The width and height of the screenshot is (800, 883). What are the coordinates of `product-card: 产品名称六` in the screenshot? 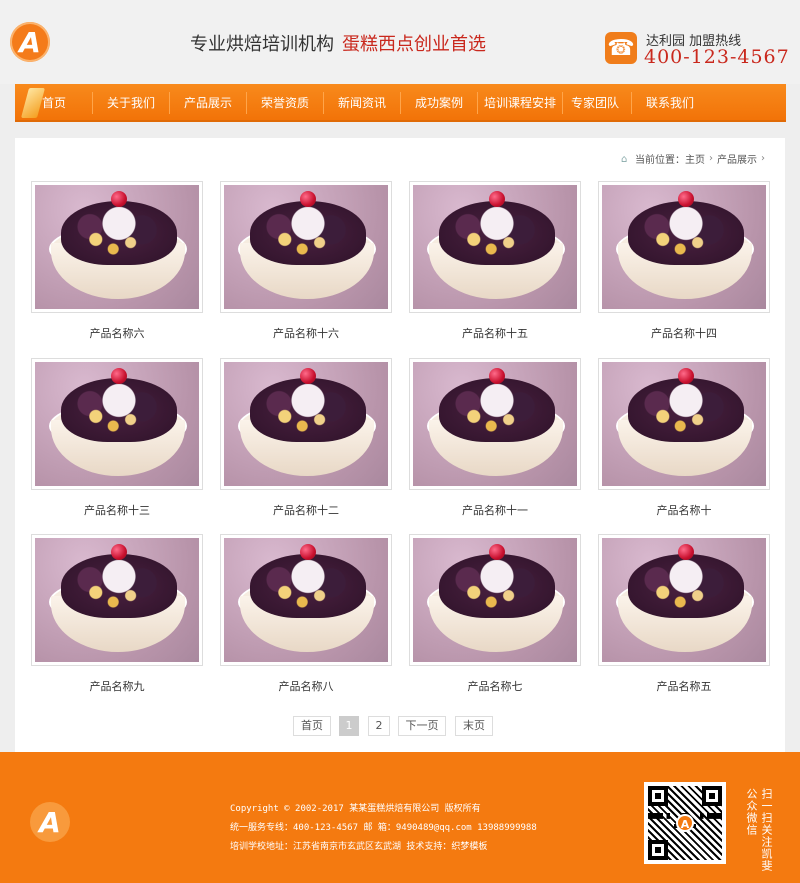 It's located at (117, 261).